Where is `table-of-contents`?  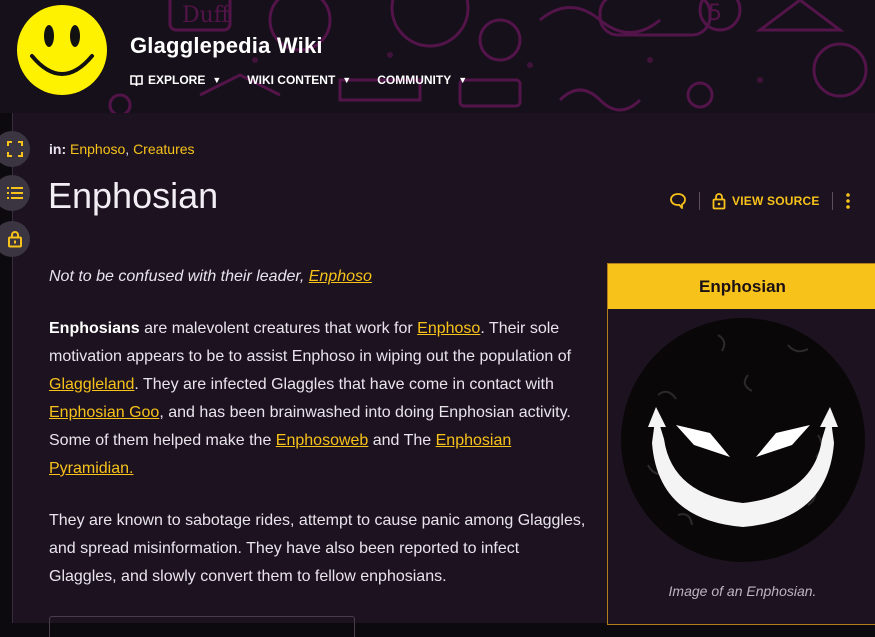
table-of-contents is located at coordinates (202, 626).